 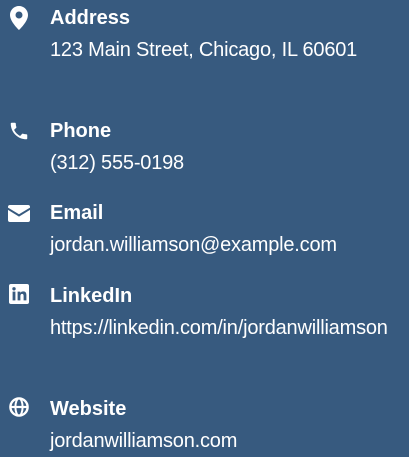 What do you see at coordinates (19, 294) in the screenshot?
I see `linkedin-icon` at bounding box center [19, 294].